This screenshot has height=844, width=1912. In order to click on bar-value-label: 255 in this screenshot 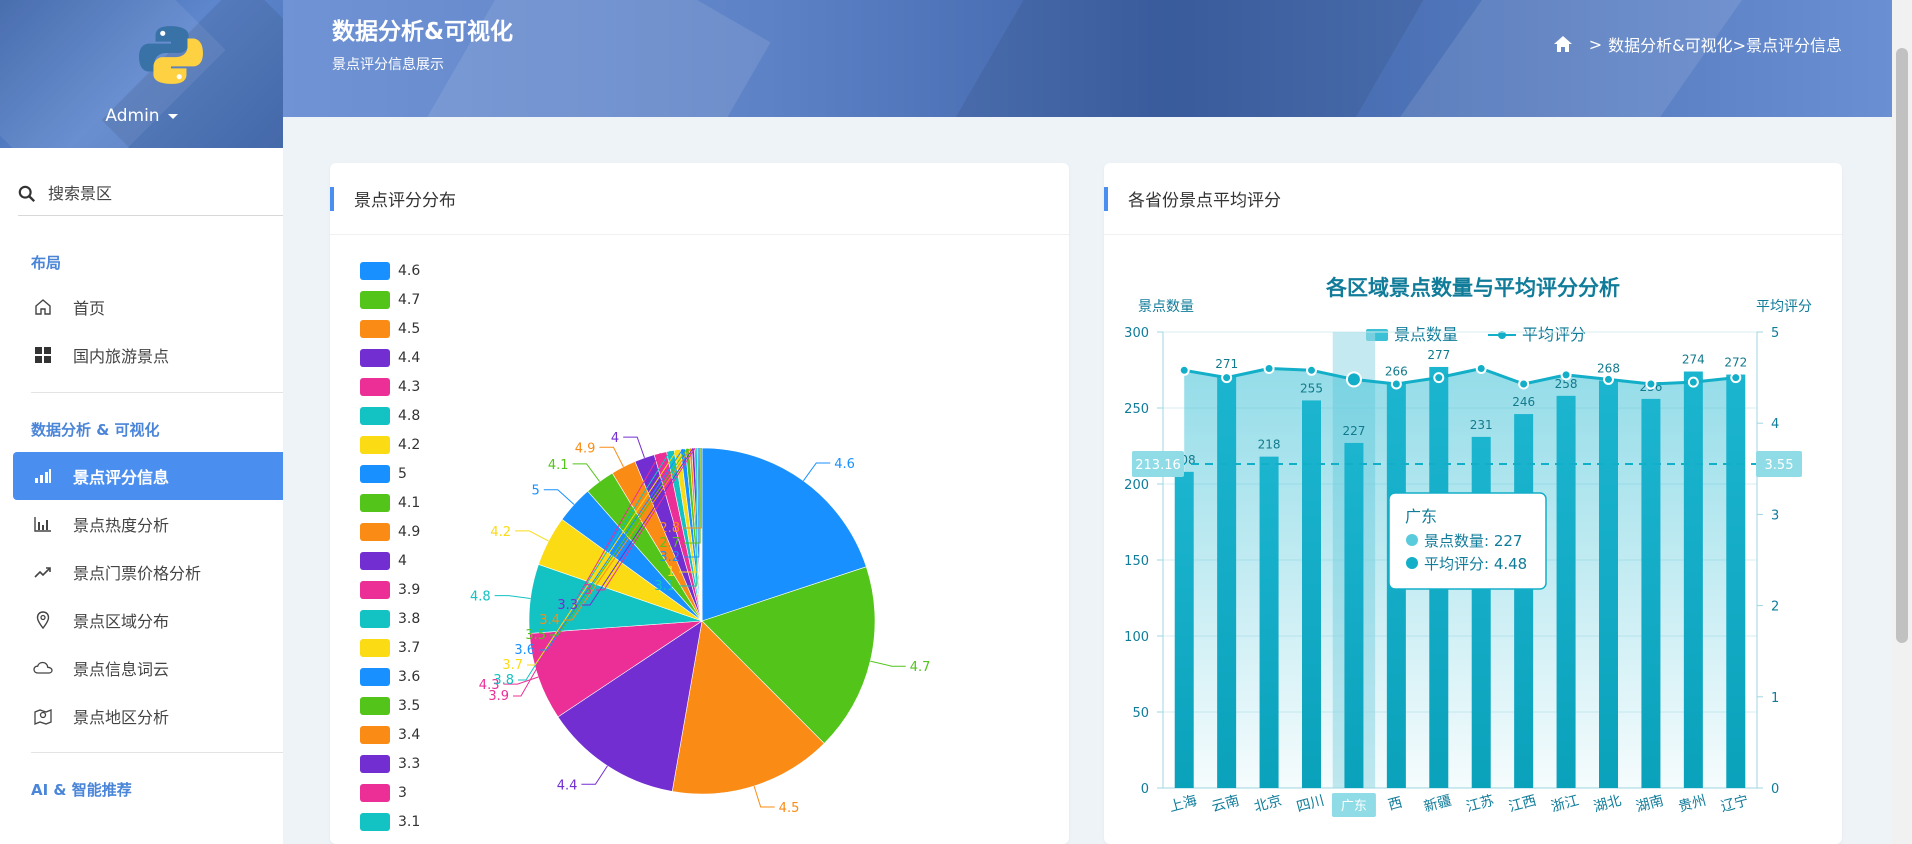, I will do `click(1311, 388)`.